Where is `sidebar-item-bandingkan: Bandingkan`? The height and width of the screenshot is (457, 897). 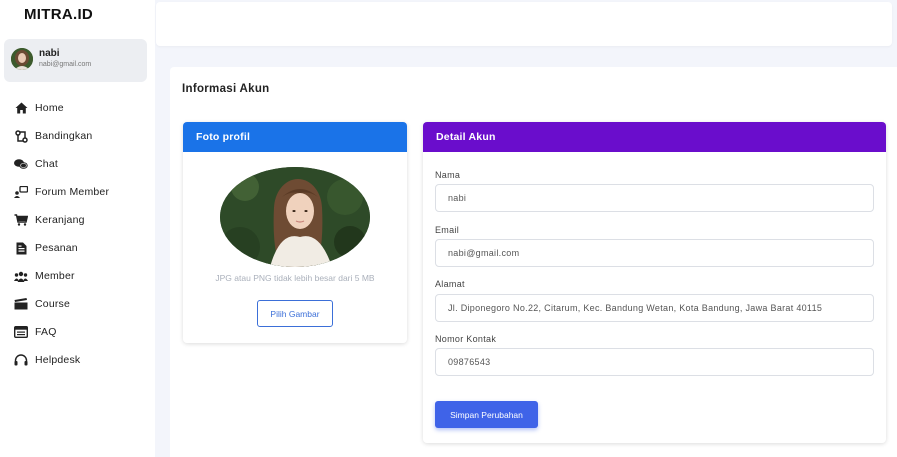 sidebar-item-bandingkan: Bandingkan is located at coordinates (77, 136).